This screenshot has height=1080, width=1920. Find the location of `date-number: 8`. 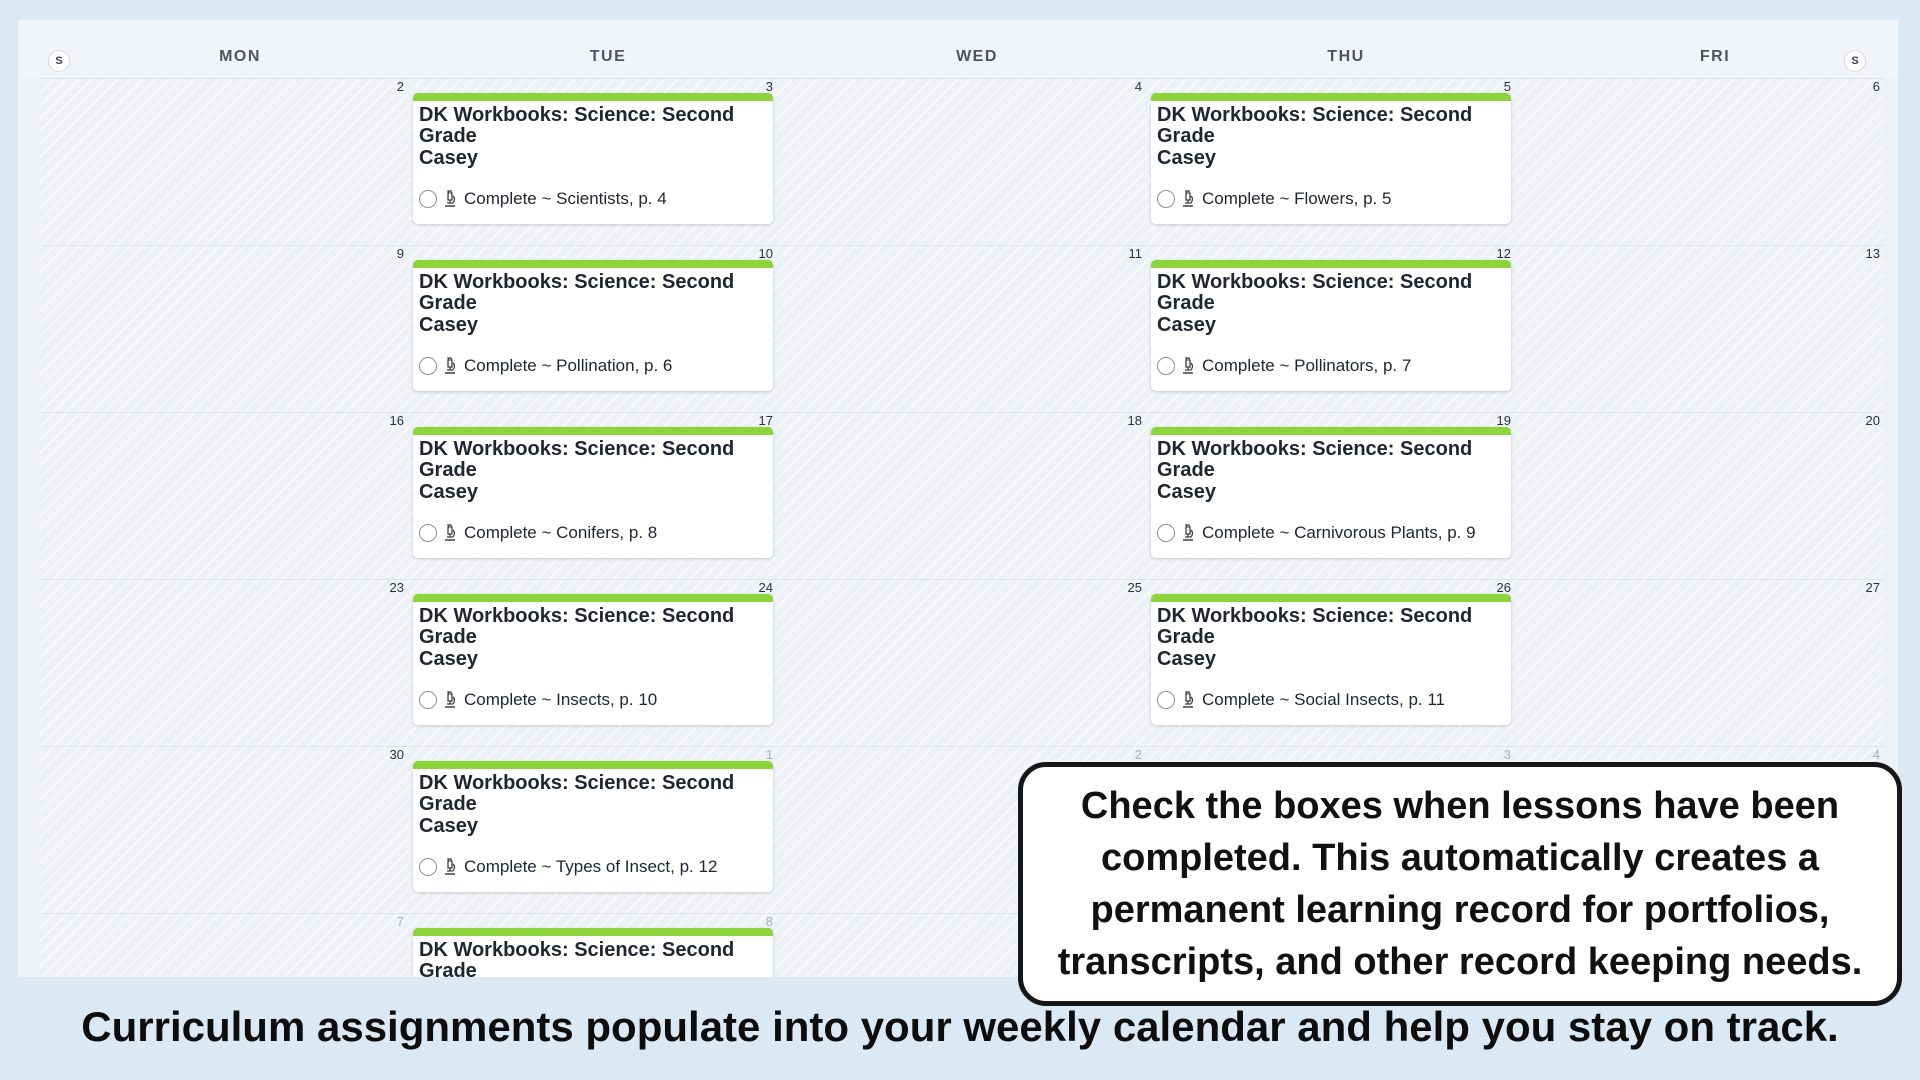

date-number: 8 is located at coordinates (769, 921).